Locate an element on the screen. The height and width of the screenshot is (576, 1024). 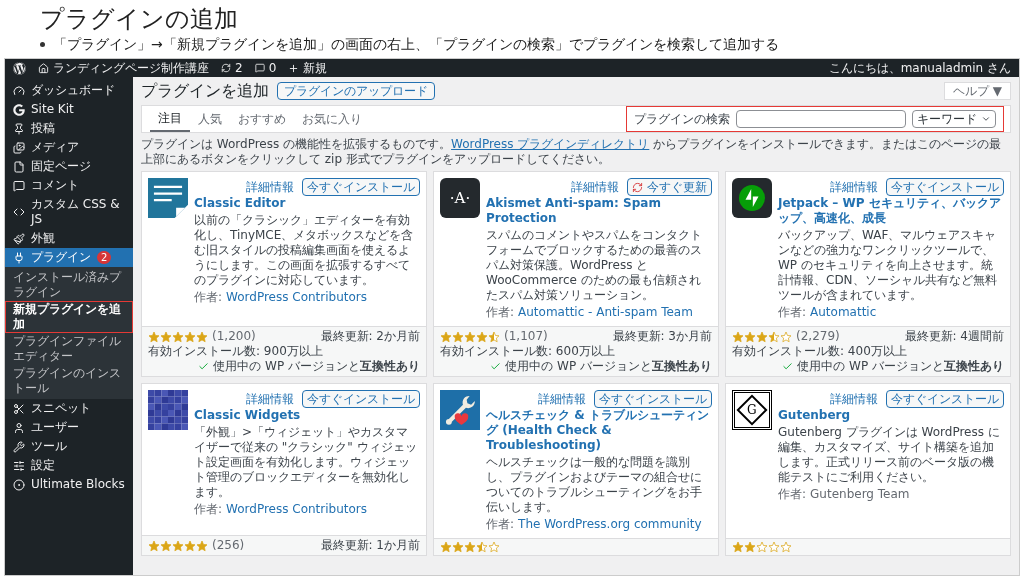
plugin-name-link: ヘルスチェック & トラブルシューティング (Health Check & Troubleshooting) is located at coordinates (599, 430).